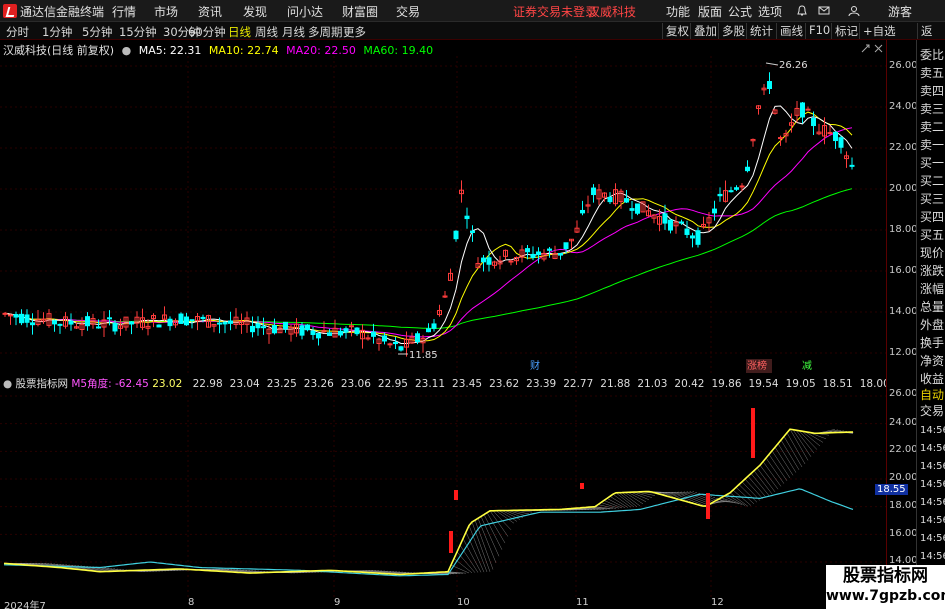 The height and width of the screenshot is (609, 945). What do you see at coordinates (932, 379) in the screenshot?
I see `panel-label: 收益` at bounding box center [932, 379].